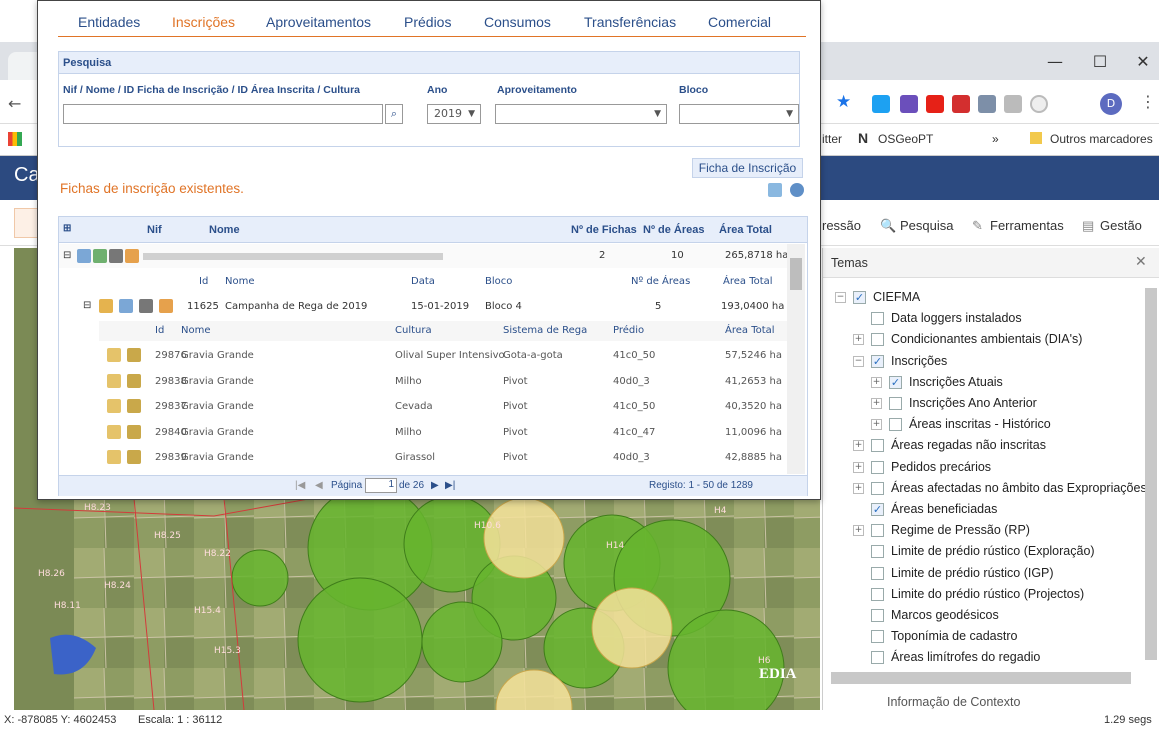 The width and height of the screenshot is (1159, 731). I want to click on toolbar-ferramentas: Ferramentas, so click(1027, 225).